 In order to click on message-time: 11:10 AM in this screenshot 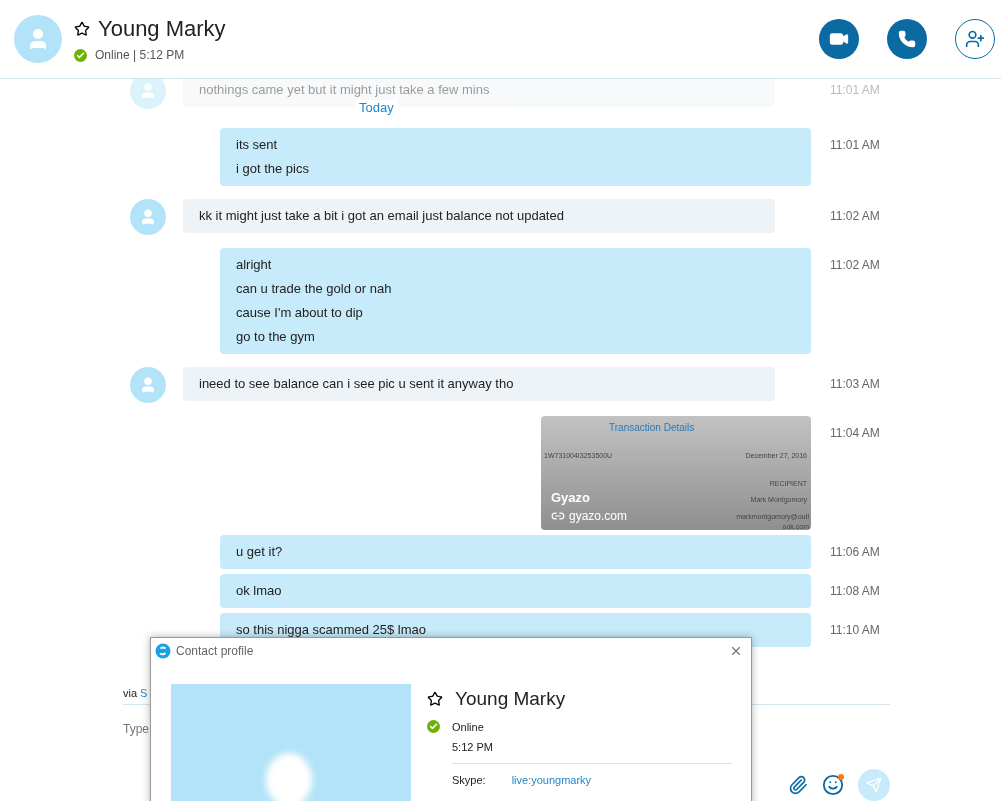, I will do `click(855, 630)`.